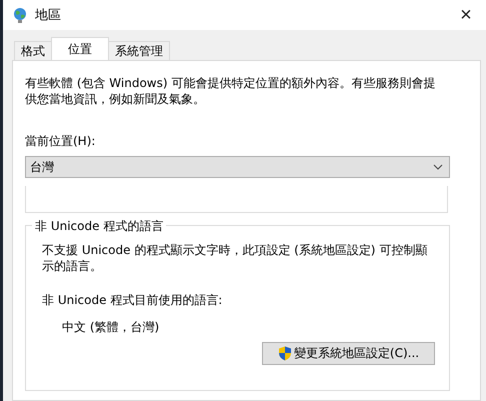  What do you see at coordinates (33, 50) in the screenshot?
I see `tab: 格式` at bounding box center [33, 50].